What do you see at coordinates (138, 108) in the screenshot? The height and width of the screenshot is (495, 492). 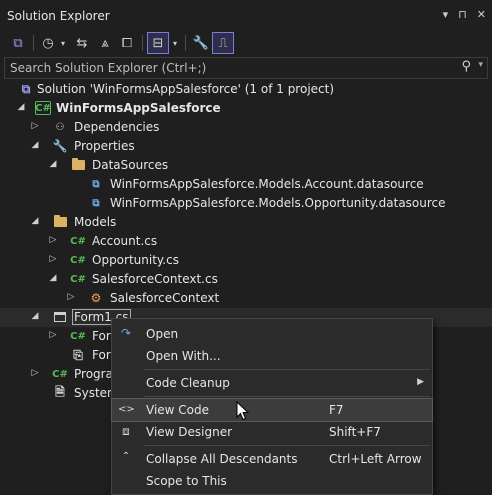 I see `tree-item-label: WinFormsAppSalesforce` at bounding box center [138, 108].